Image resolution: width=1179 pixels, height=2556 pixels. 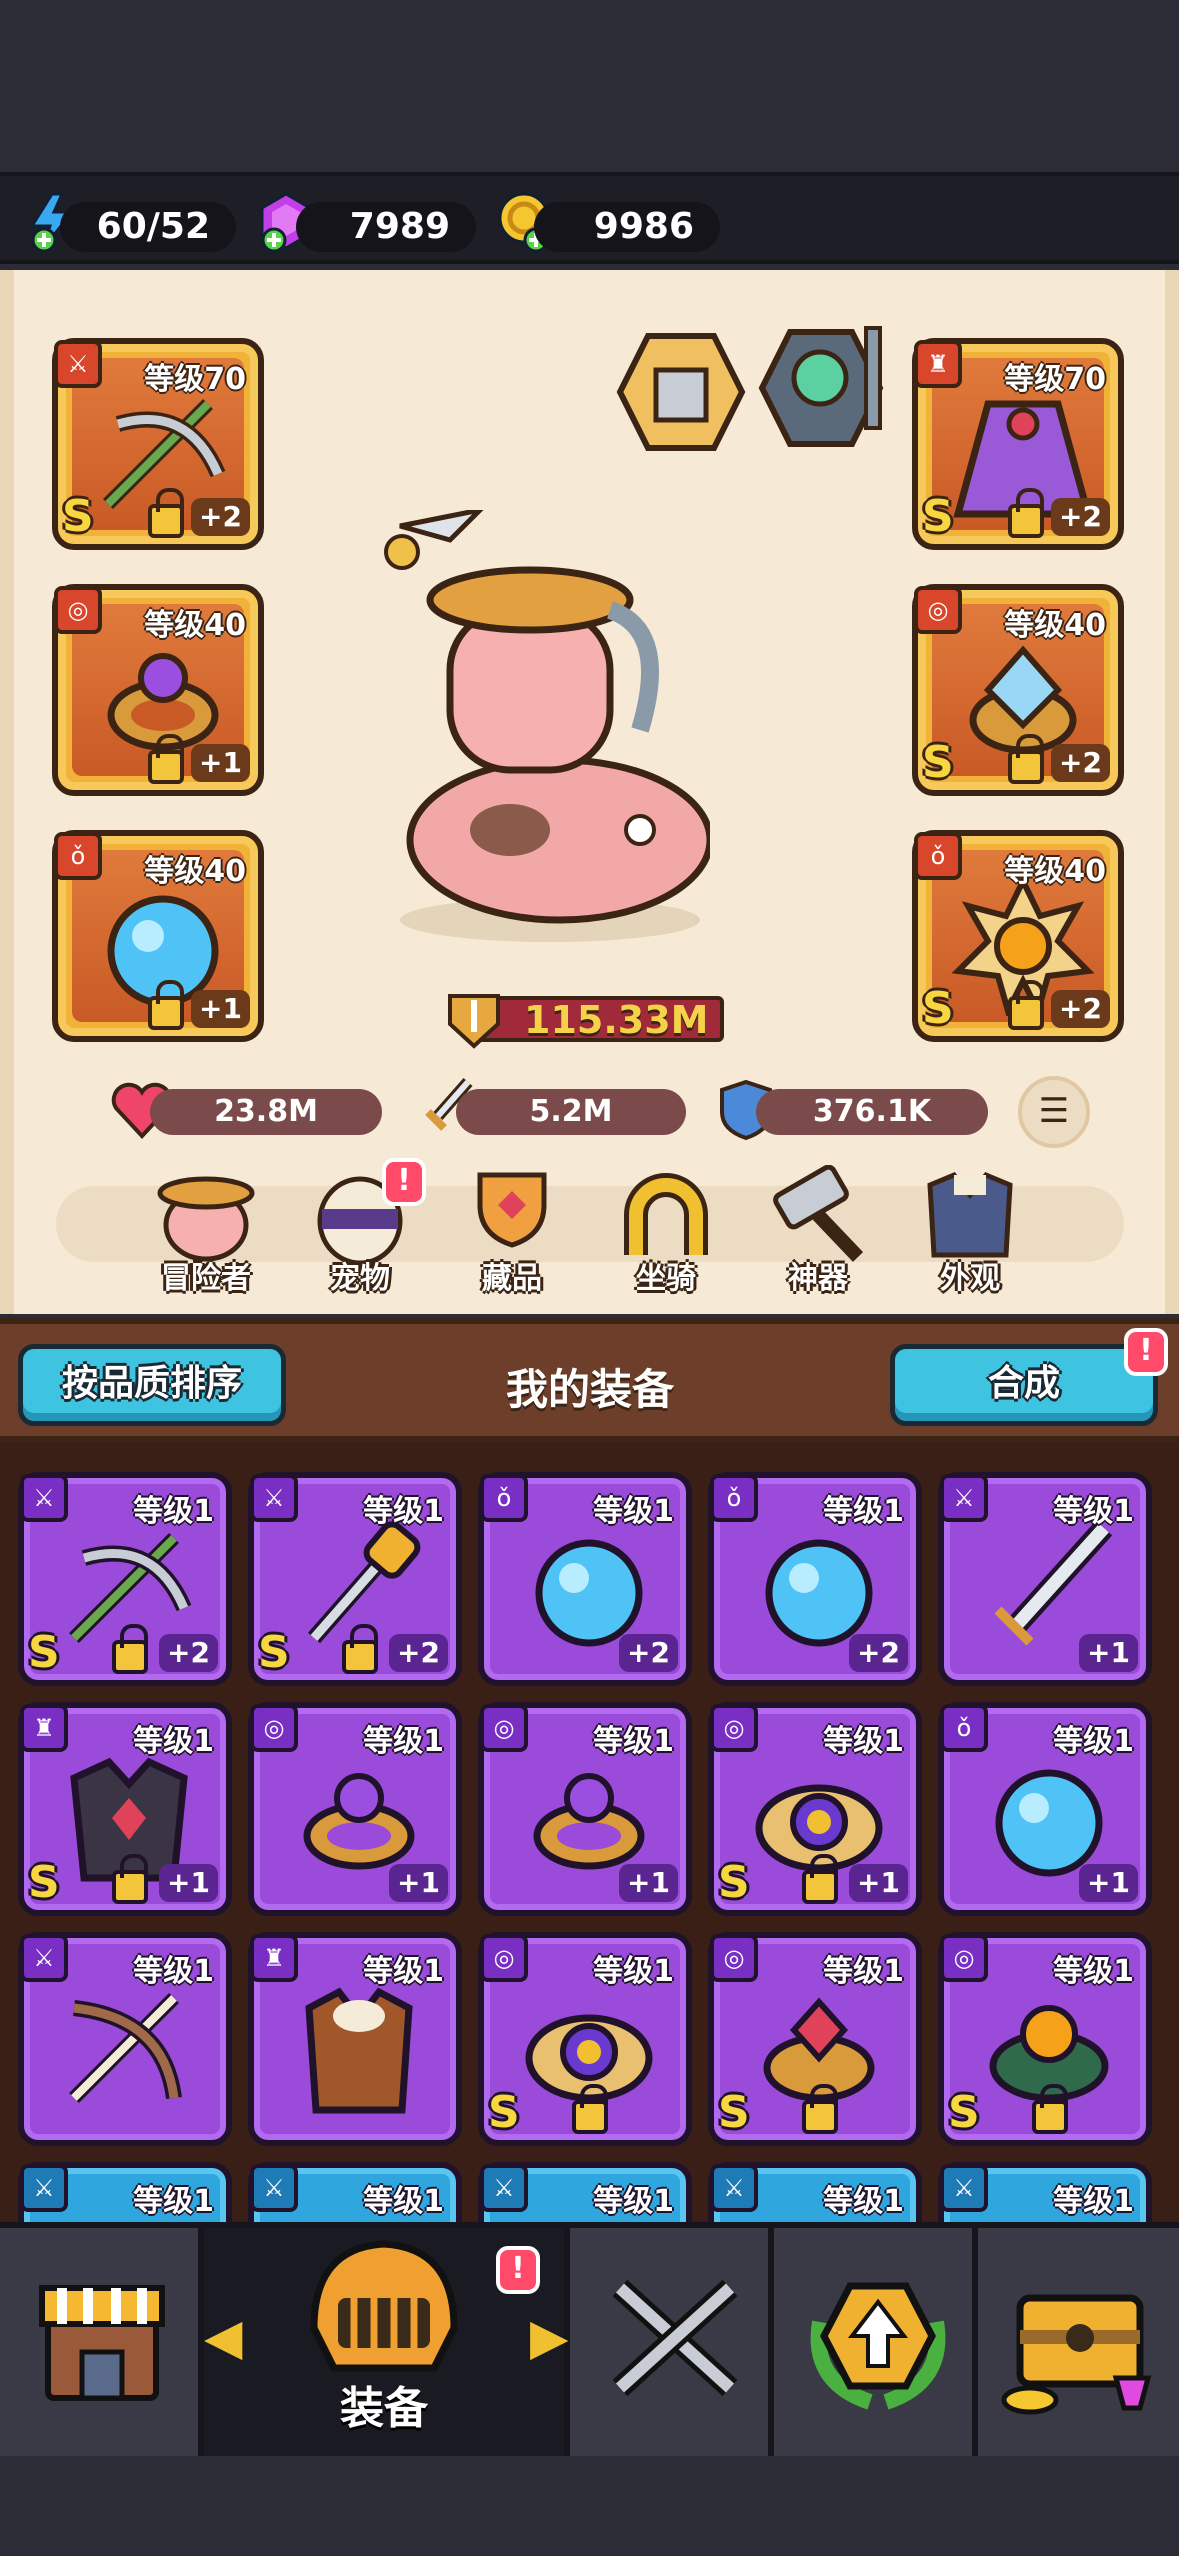 I want to click on trophy-collection-icon, so click(x=512, y=1210).